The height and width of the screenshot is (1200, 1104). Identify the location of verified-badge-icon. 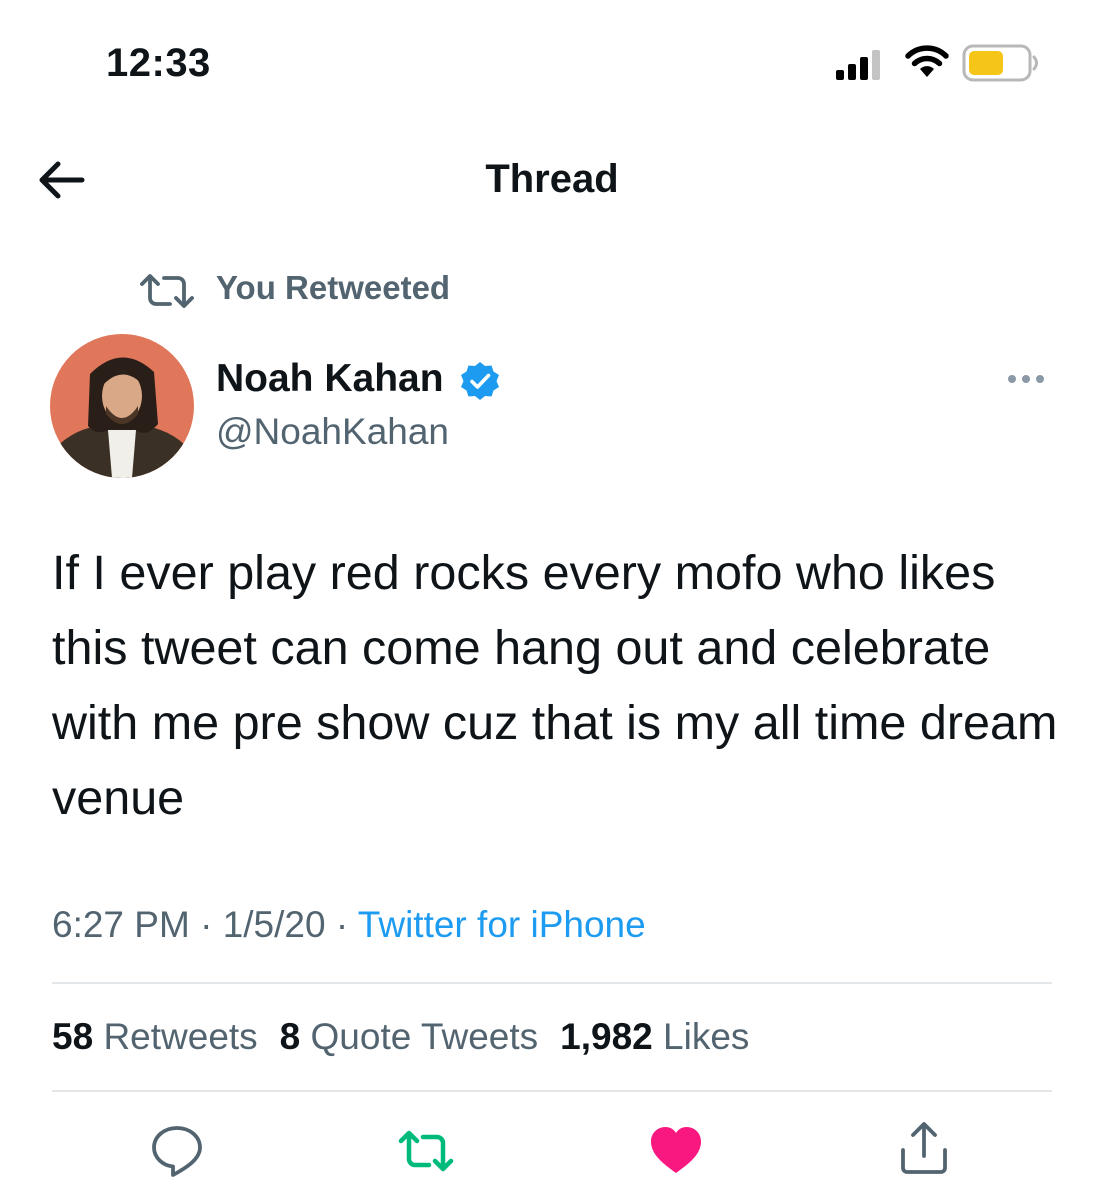
(480, 381).